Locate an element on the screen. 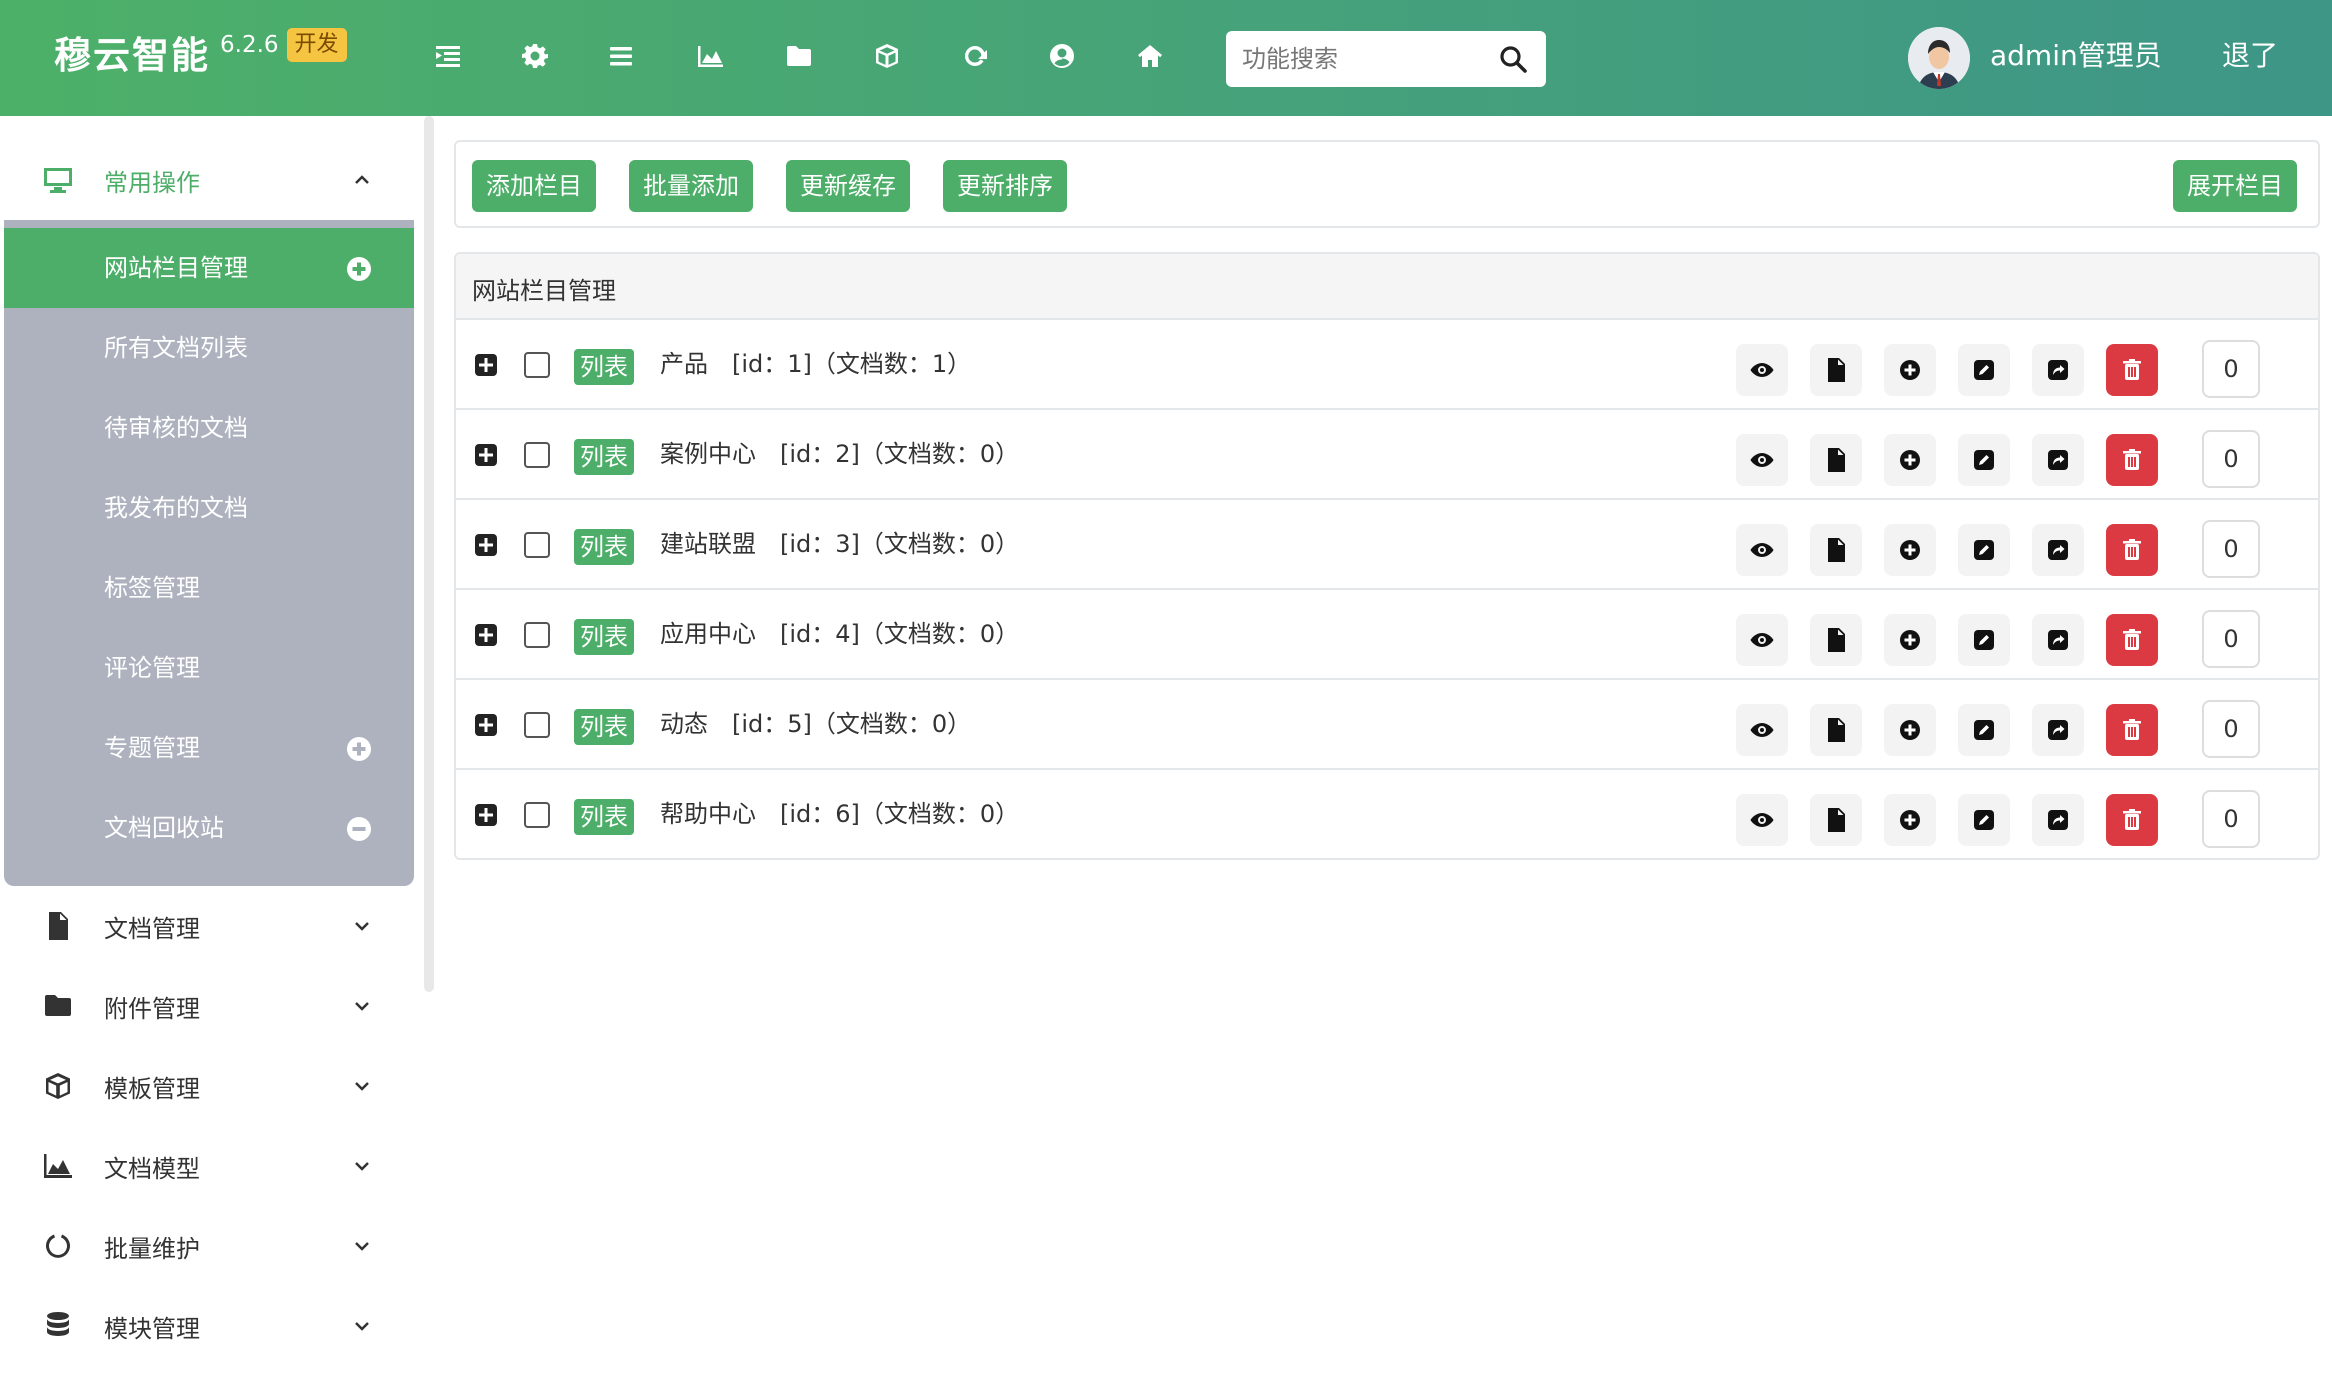  expand-columns-button: 展开栏目 is located at coordinates (2235, 186).